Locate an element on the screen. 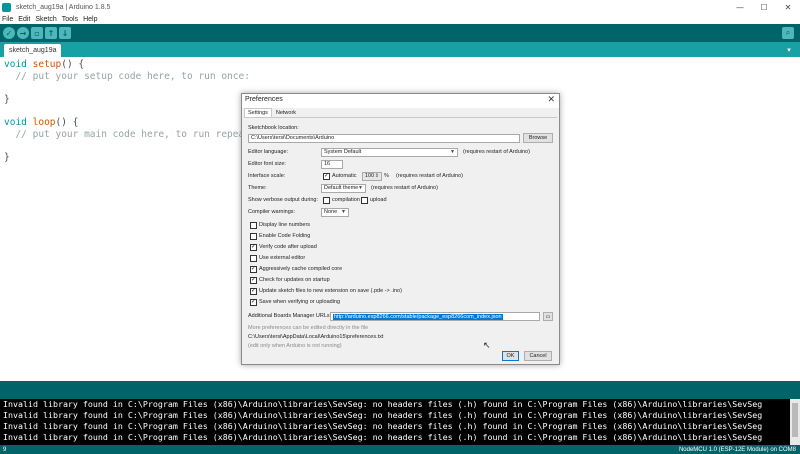 The width and height of the screenshot is (800, 454). open-sketch-icon: ↑ is located at coordinates (51, 33).